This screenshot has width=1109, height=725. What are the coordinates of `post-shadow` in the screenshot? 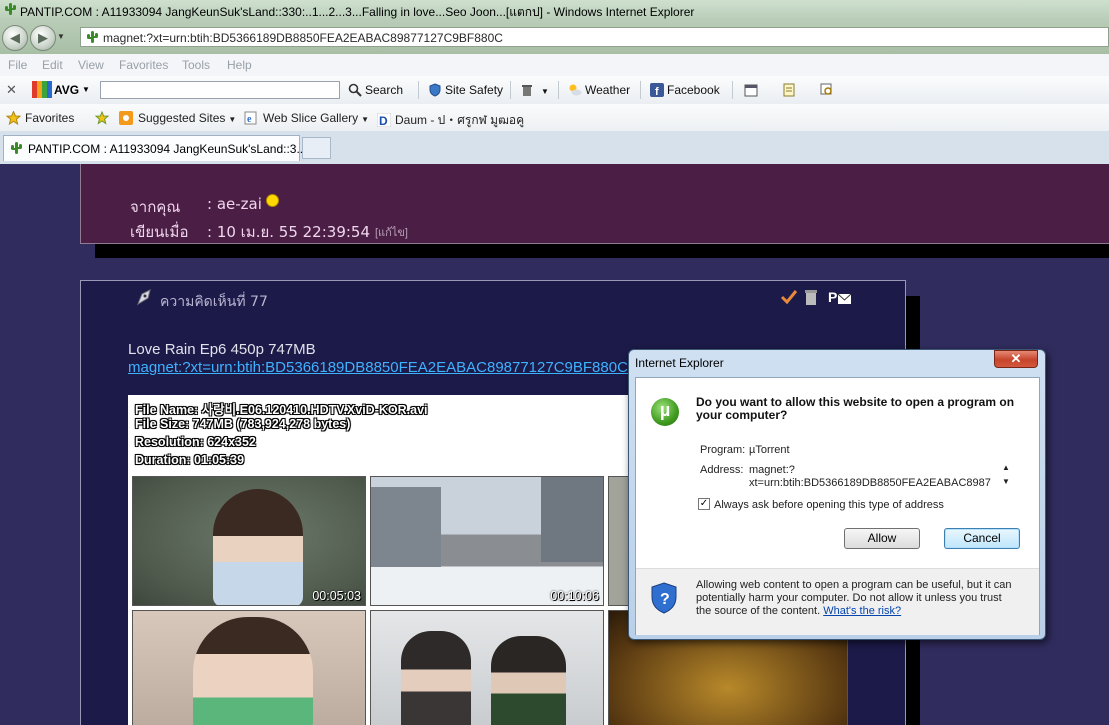 It's located at (602, 251).